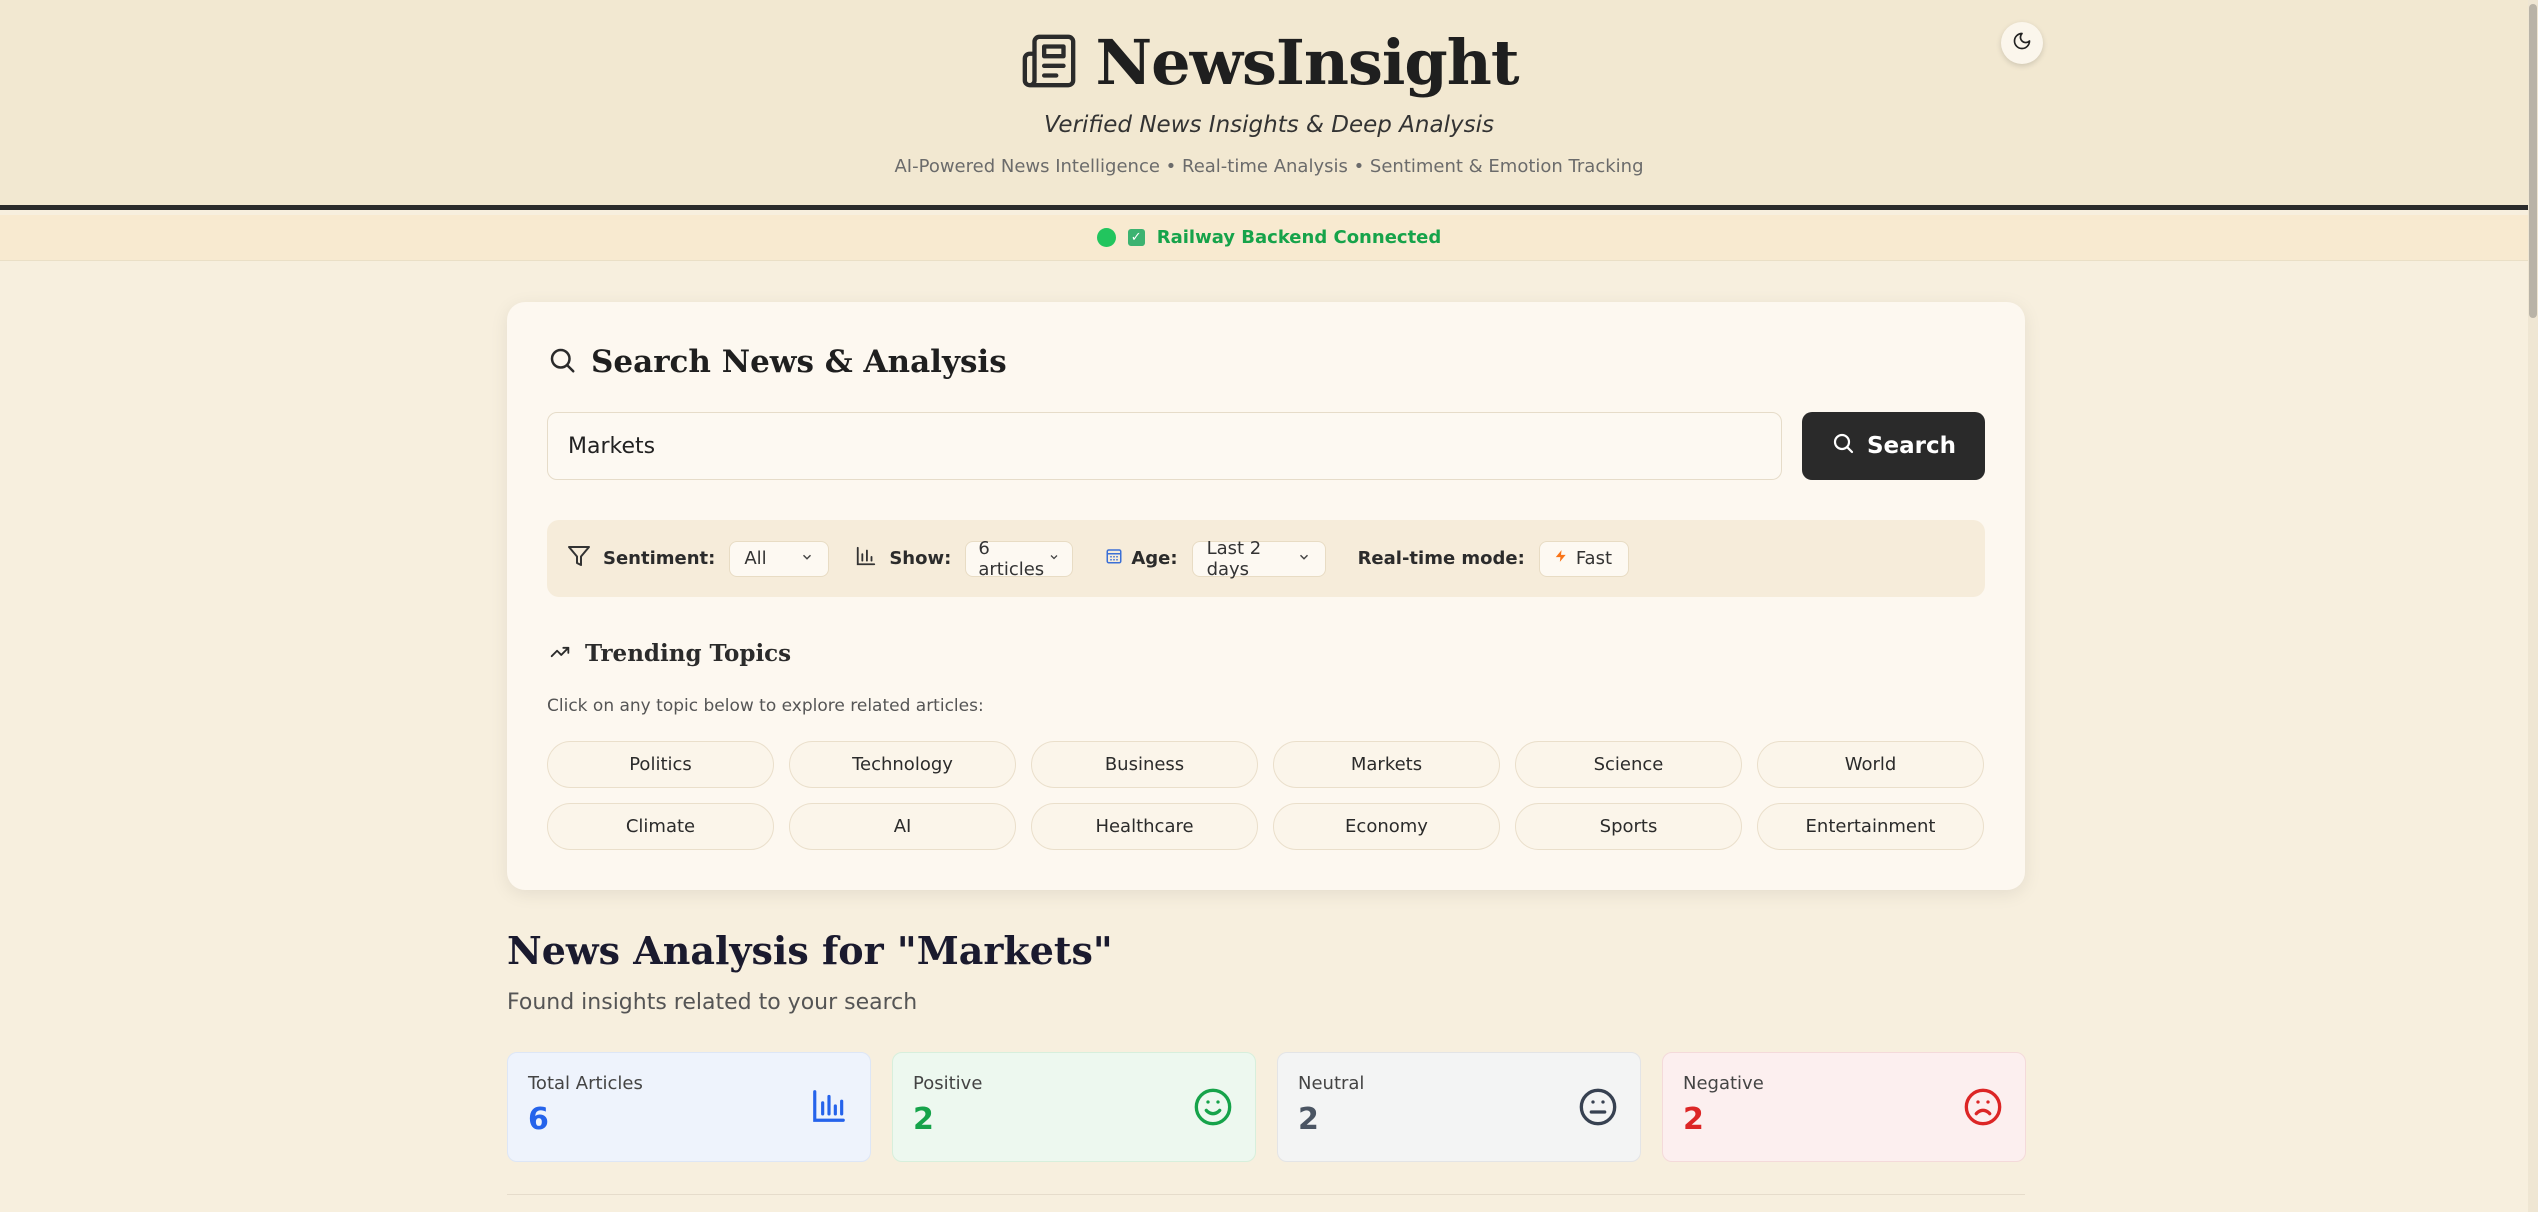 The width and height of the screenshot is (2538, 1212). Describe the element at coordinates (1049, 63) in the screenshot. I see `newspaper-icon` at that location.